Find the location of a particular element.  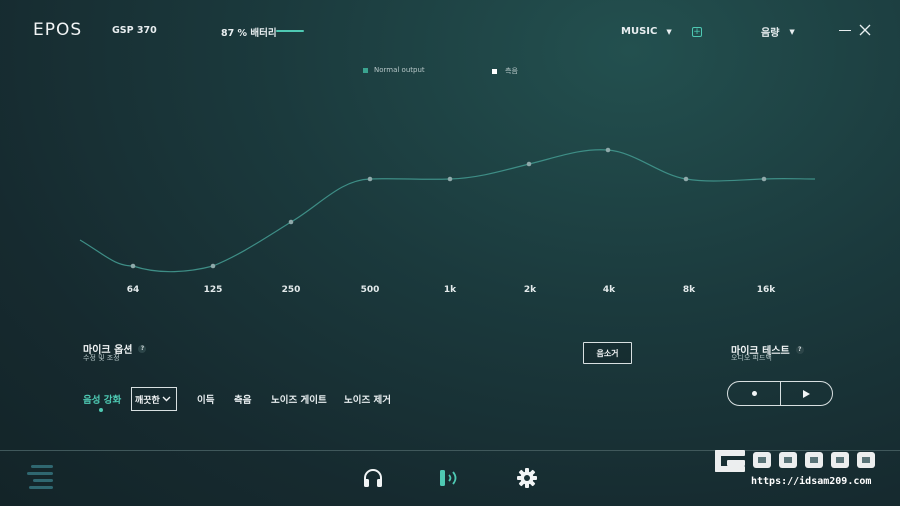

play-button is located at coordinates (806, 393).